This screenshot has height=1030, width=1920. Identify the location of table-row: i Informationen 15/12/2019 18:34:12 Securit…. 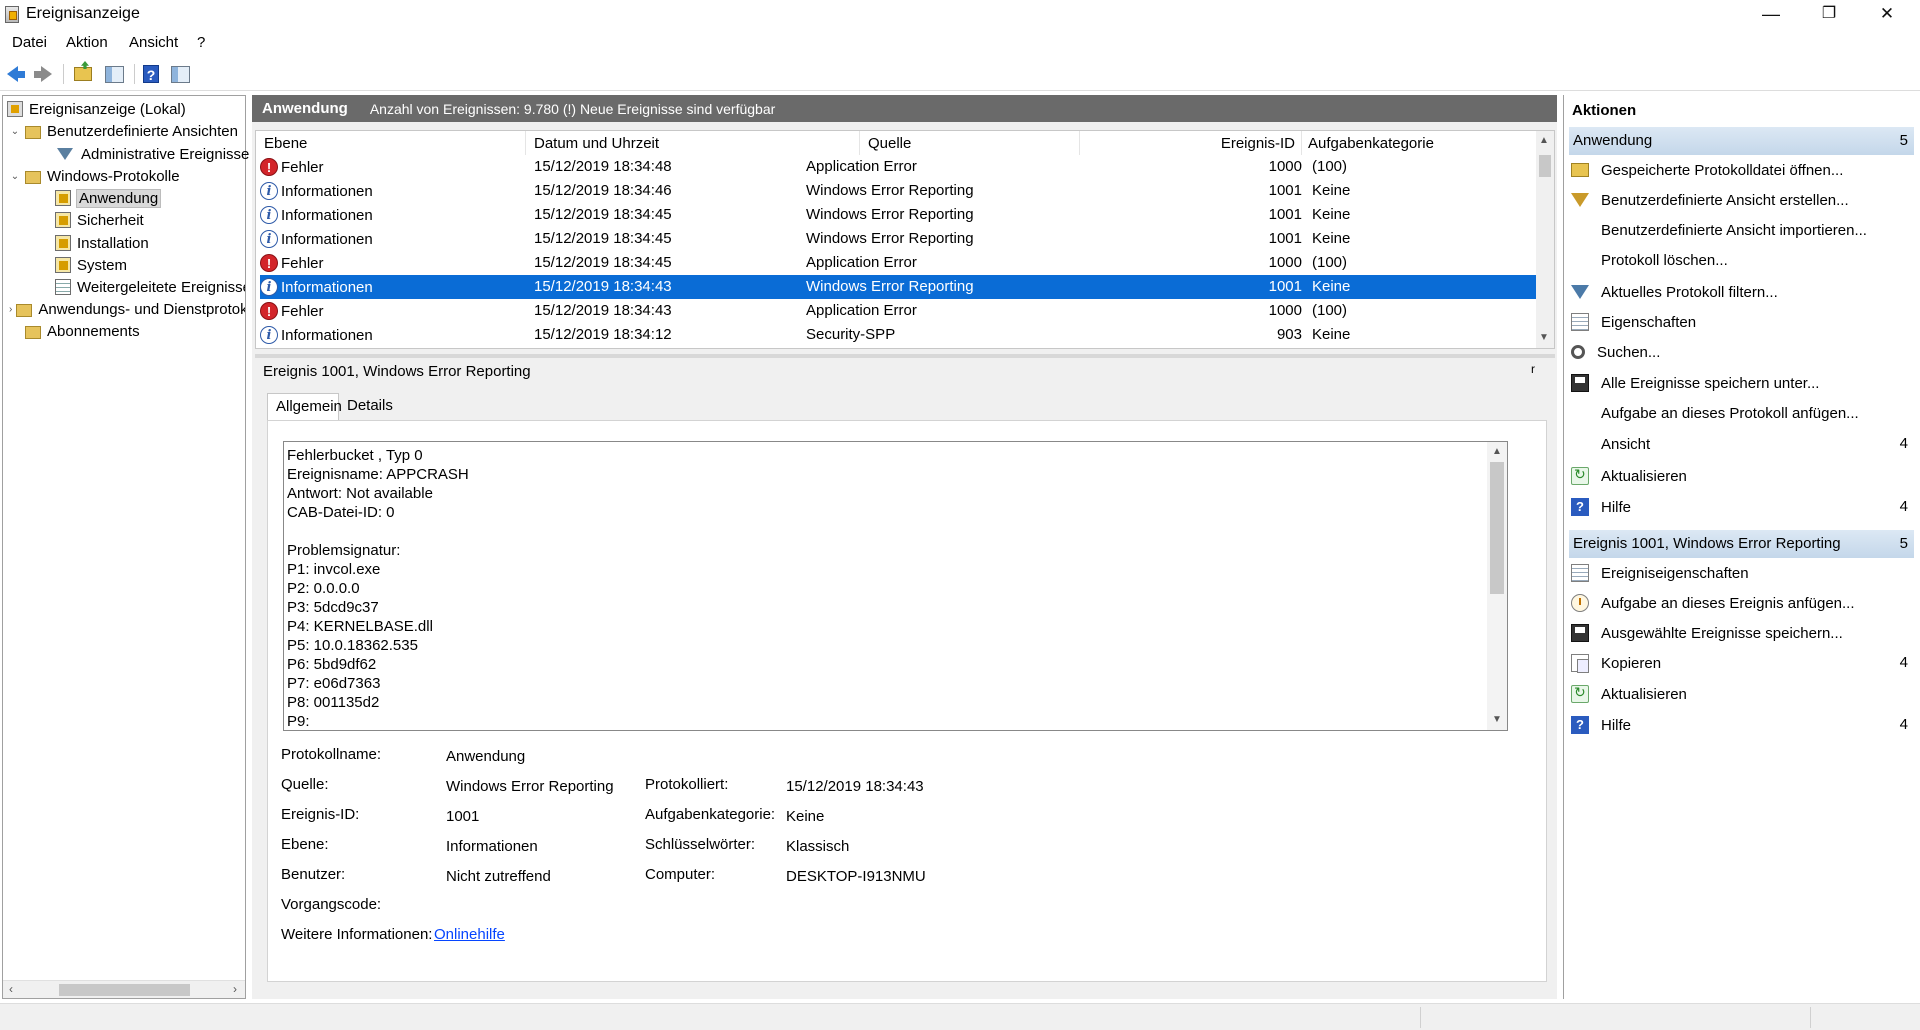
(898, 335).